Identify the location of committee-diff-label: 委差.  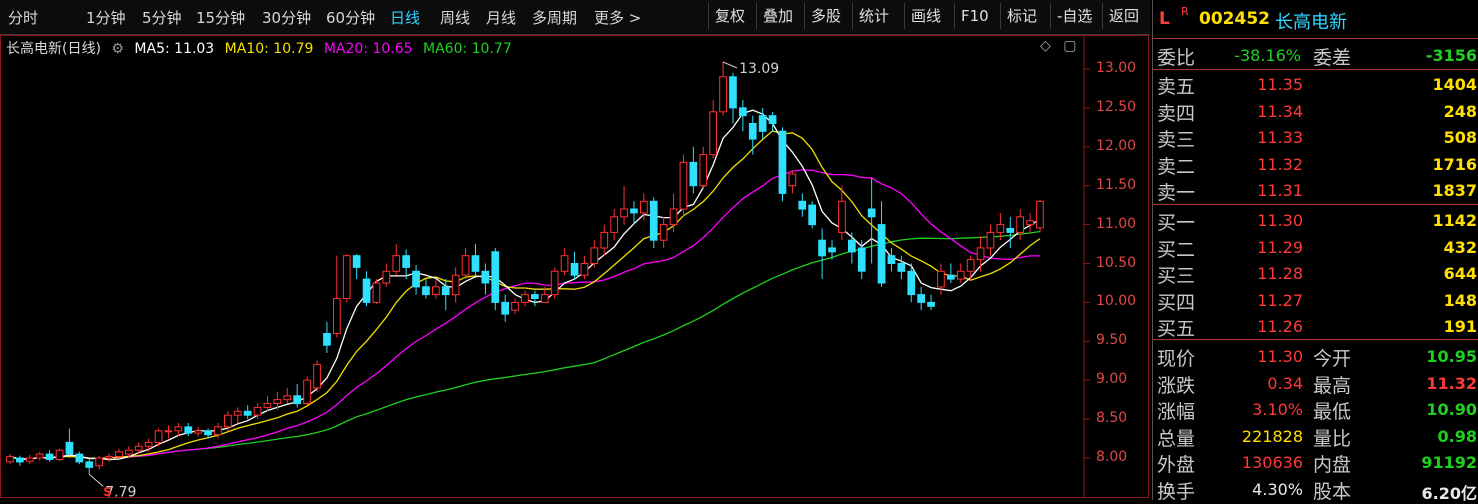
(1332, 58).